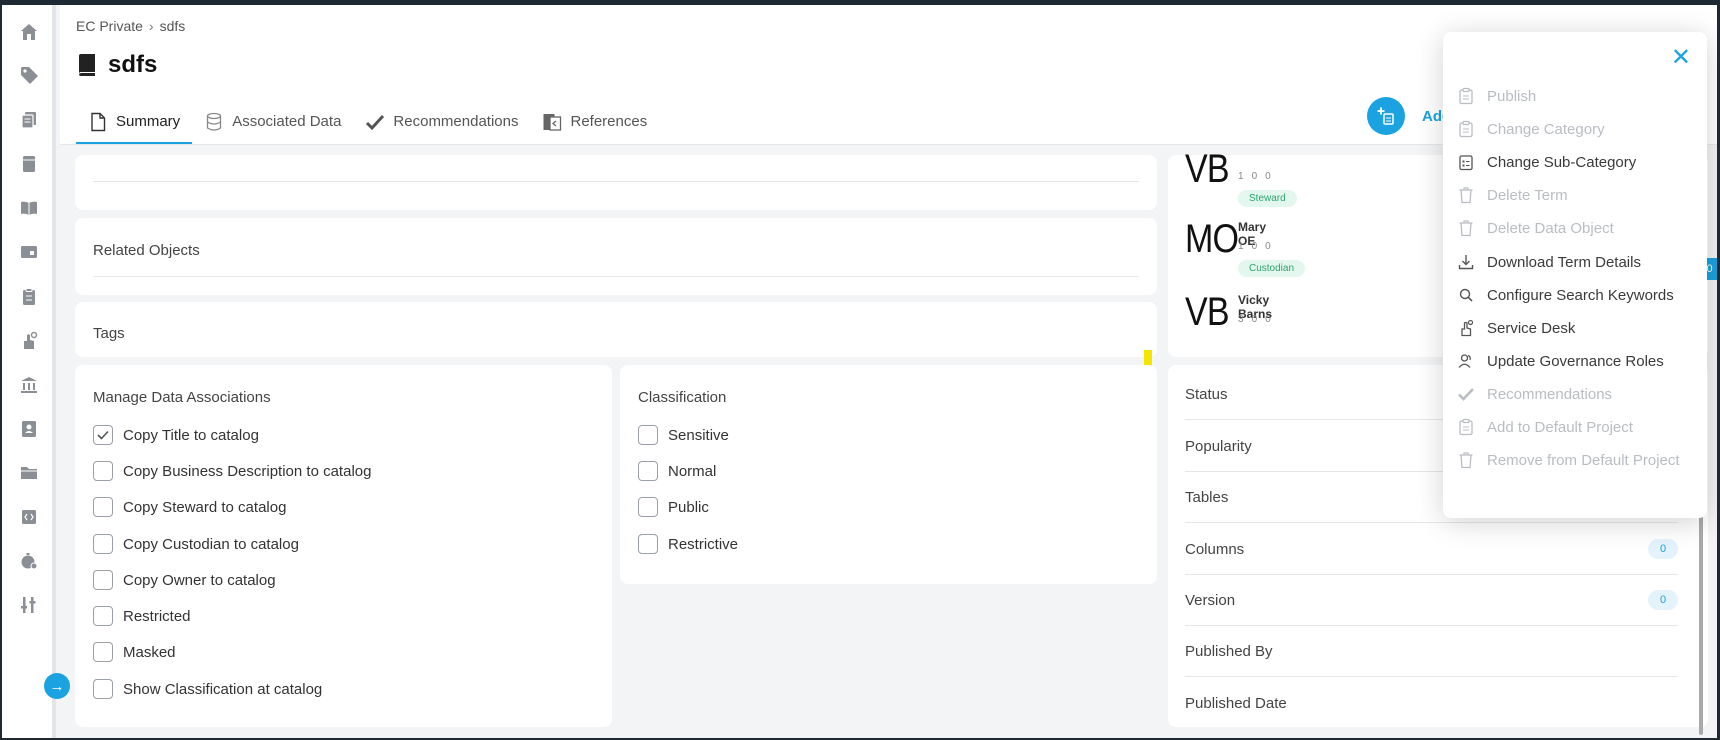  What do you see at coordinates (29, 517) in the screenshot?
I see `code-icon` at bounding box center [29, 517].